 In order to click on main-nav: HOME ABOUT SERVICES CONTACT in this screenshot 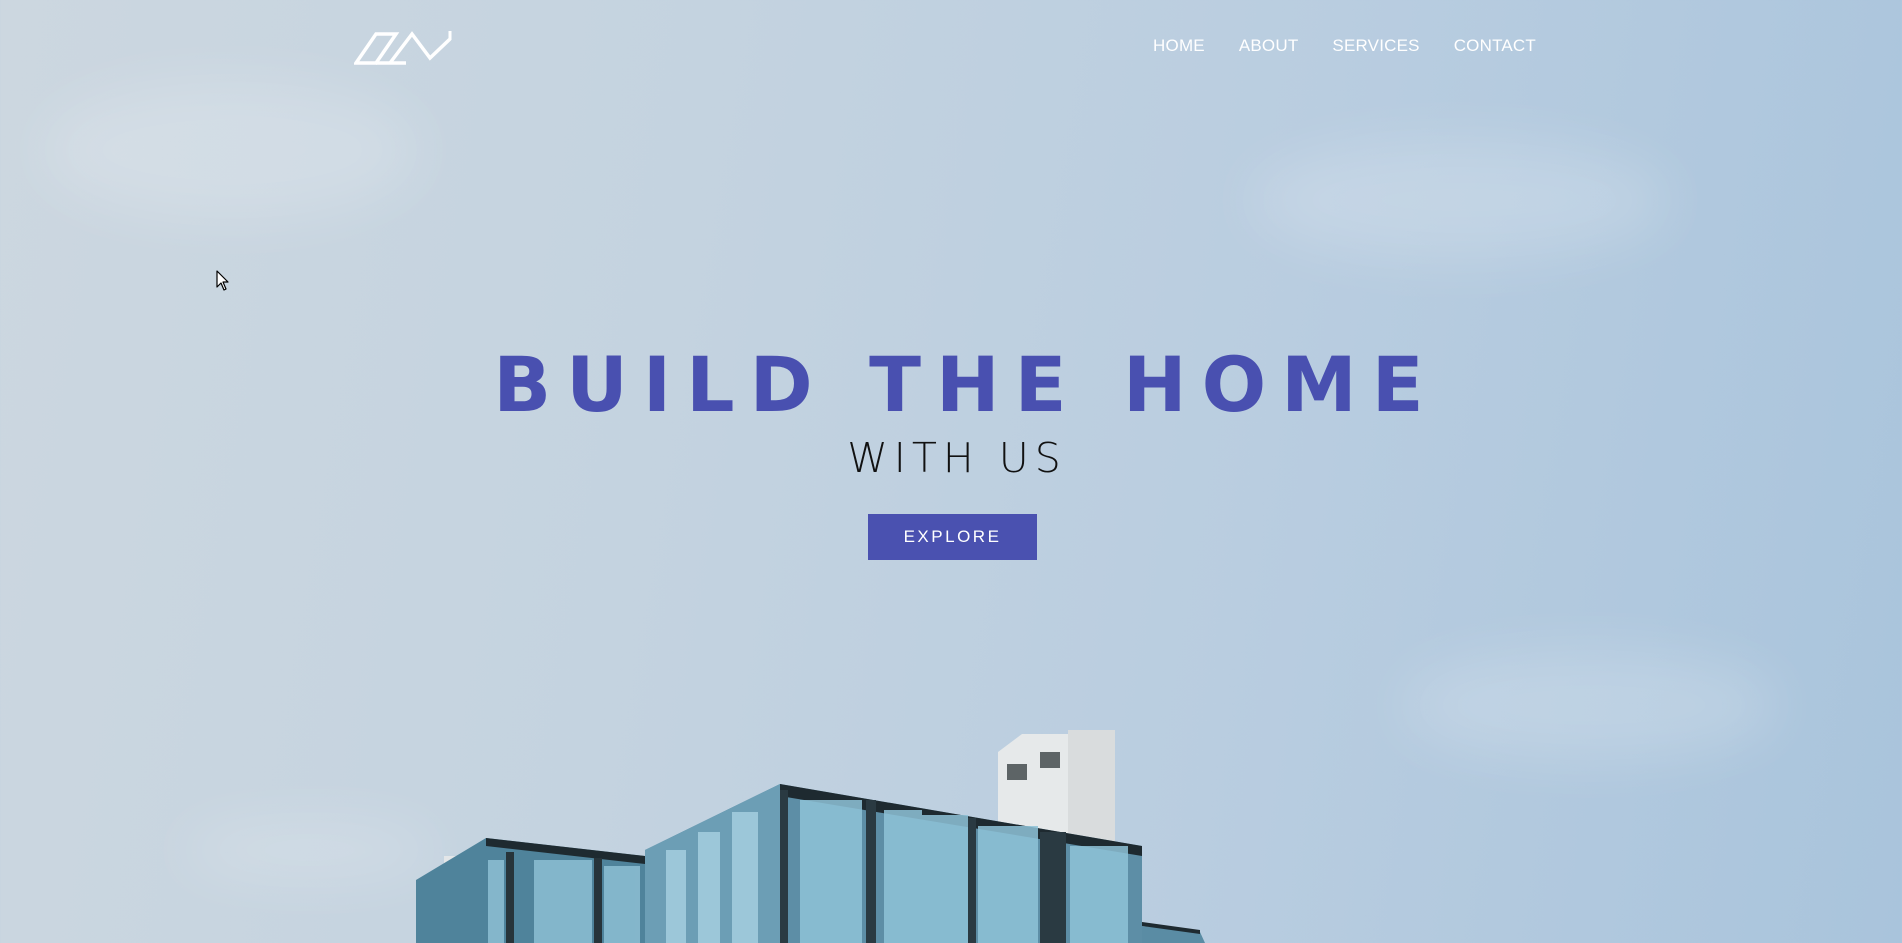, I will do `click(1327, 46)`.